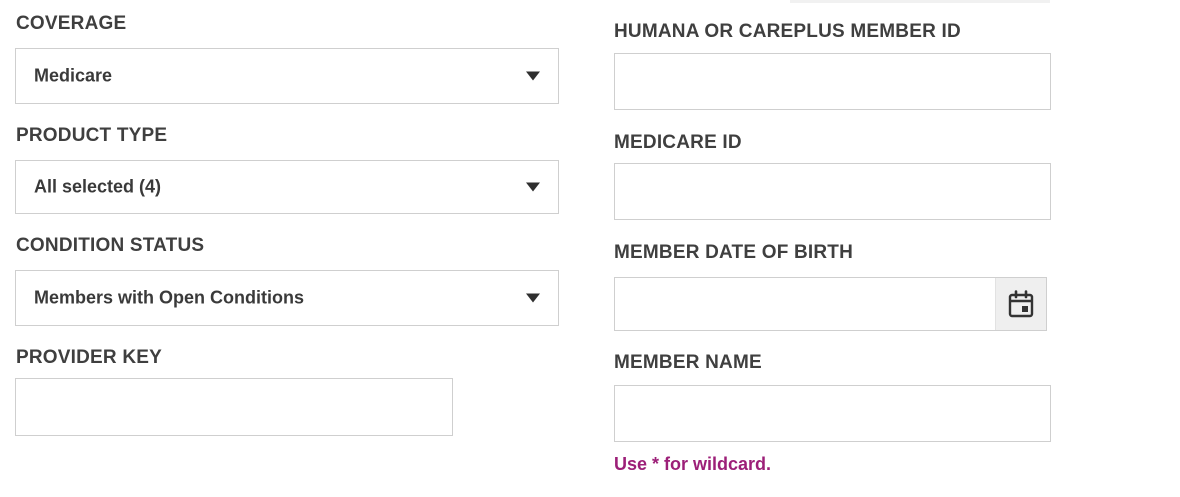 The image size is (1180, 497). I want to click on member-name-input, so click(832, 413).